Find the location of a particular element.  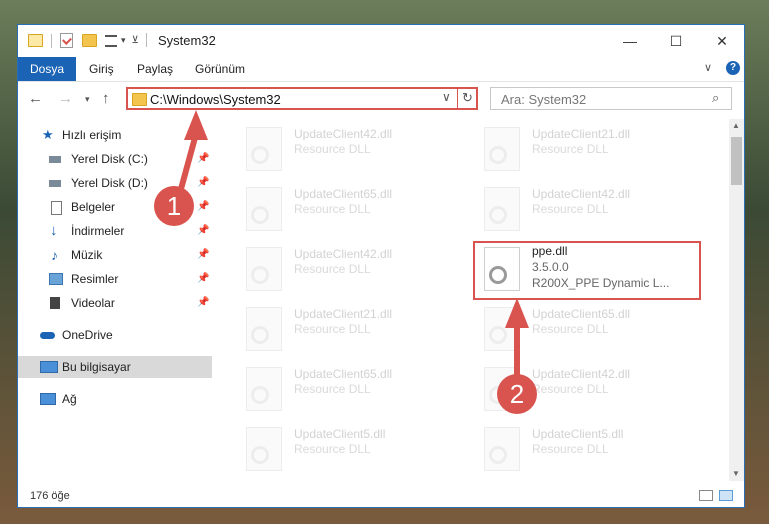

callout-1: 1 is located at coordinates (174, 206).